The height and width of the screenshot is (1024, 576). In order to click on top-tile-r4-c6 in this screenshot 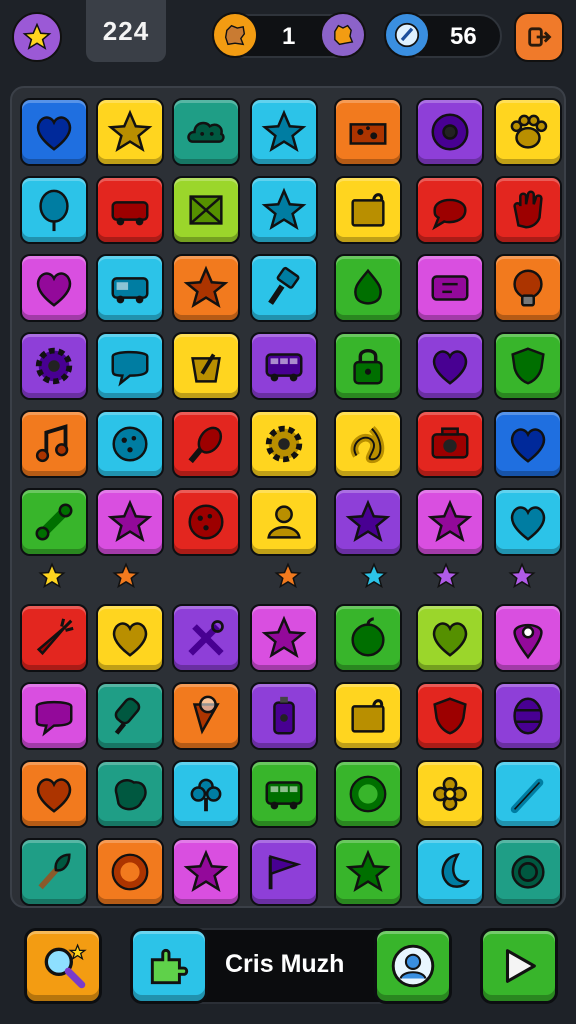, I will do `click(450, 366)`.